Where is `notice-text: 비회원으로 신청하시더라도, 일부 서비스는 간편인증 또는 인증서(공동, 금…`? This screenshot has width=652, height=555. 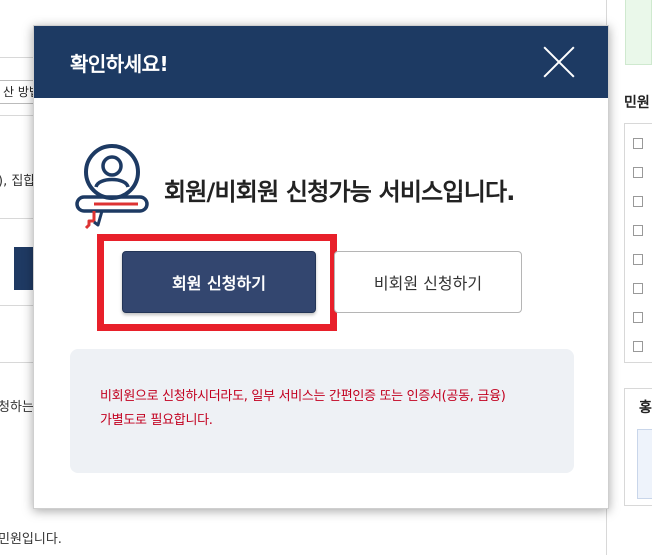 notice-text: 비회원으로 신청하시더라도, 일부 서비스는 간편인증 또는 인증서(공동, 금… is located at coordinates (330, 409).